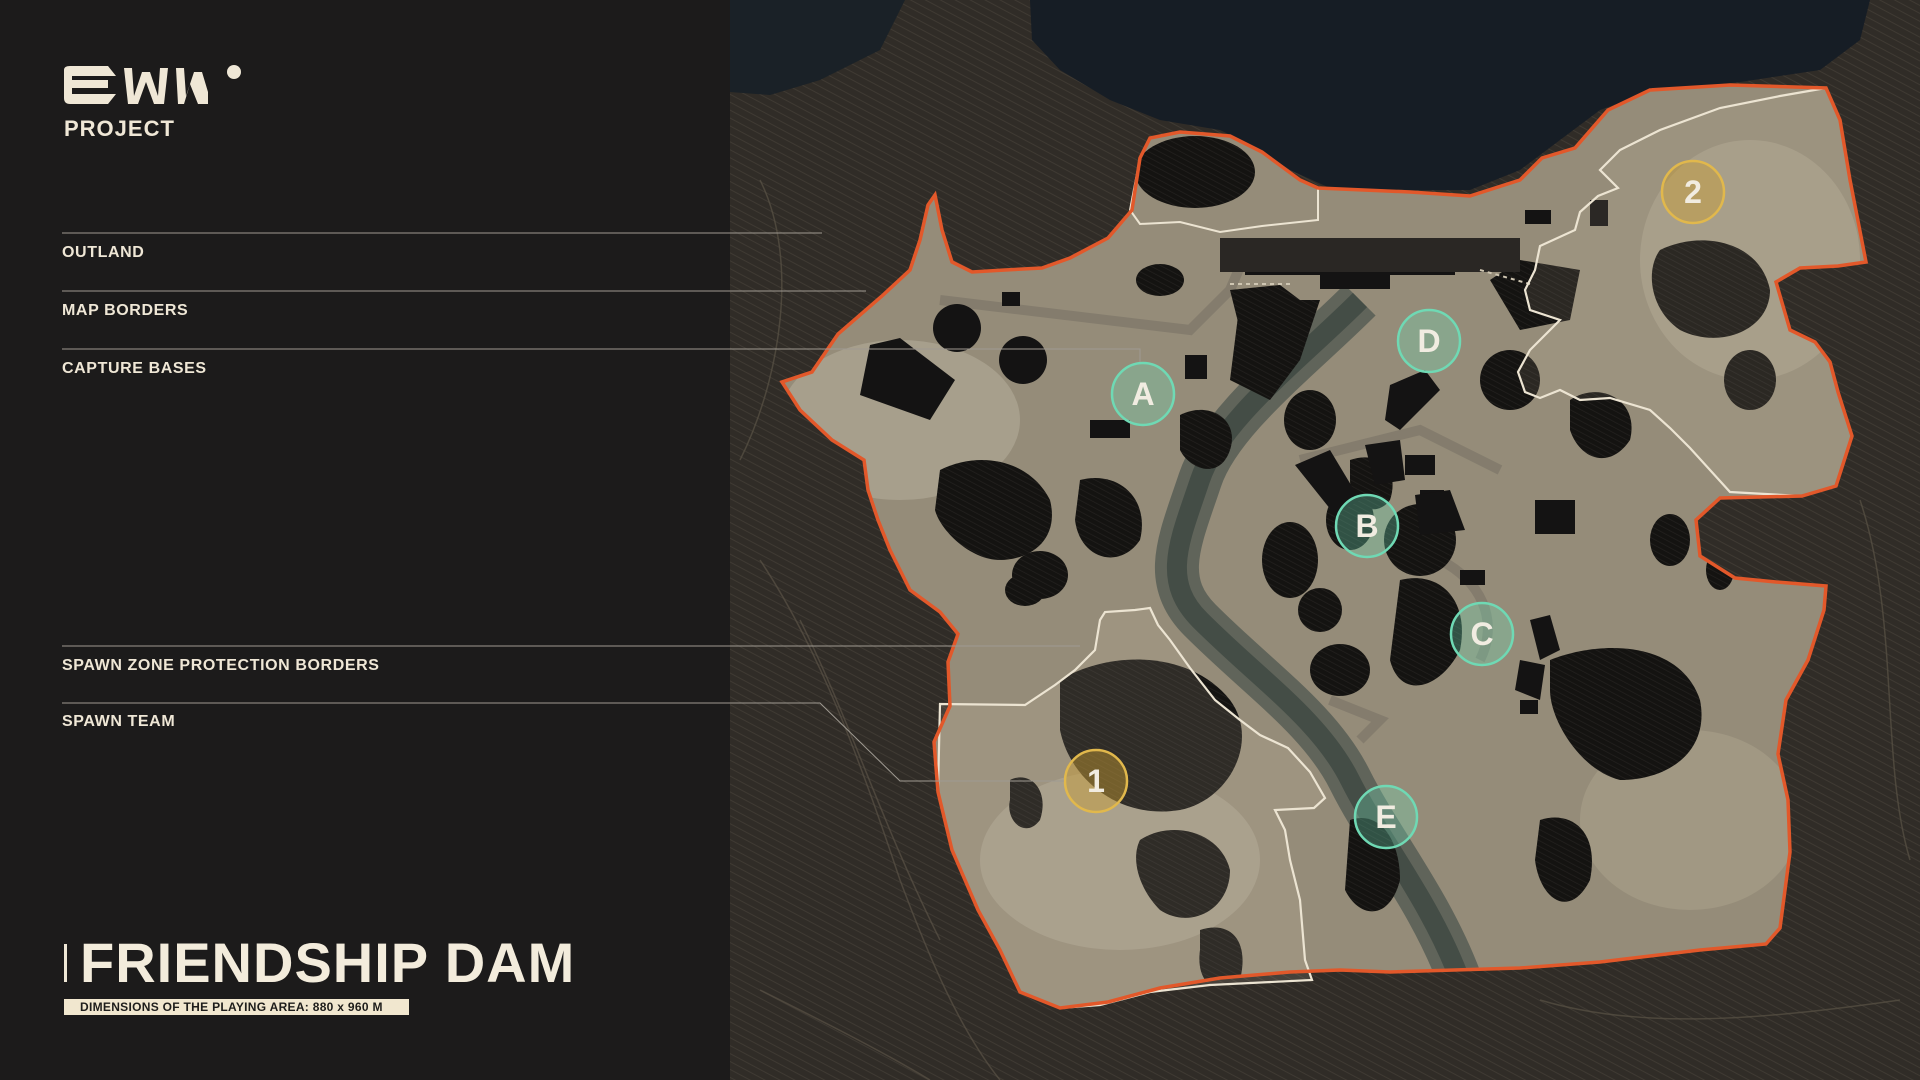  I want to click on capture-base-b: B, so click(1367, 526).